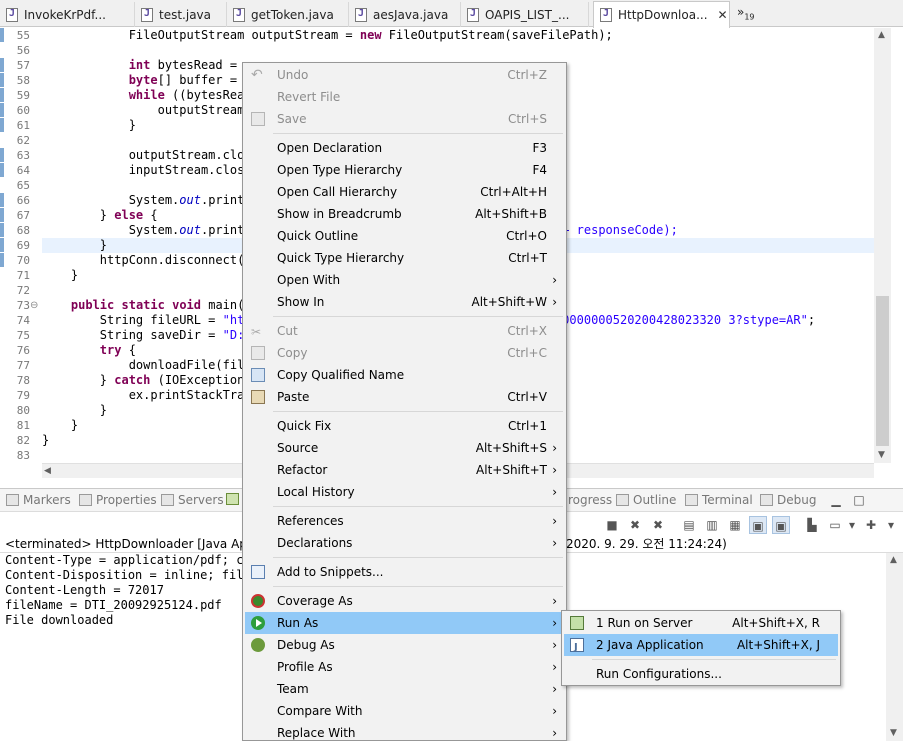 This screenshot has height=741, width=903. I want to click on menu-item-refactor: Refactor Alt+Shift+T ›, so click(405, 470).